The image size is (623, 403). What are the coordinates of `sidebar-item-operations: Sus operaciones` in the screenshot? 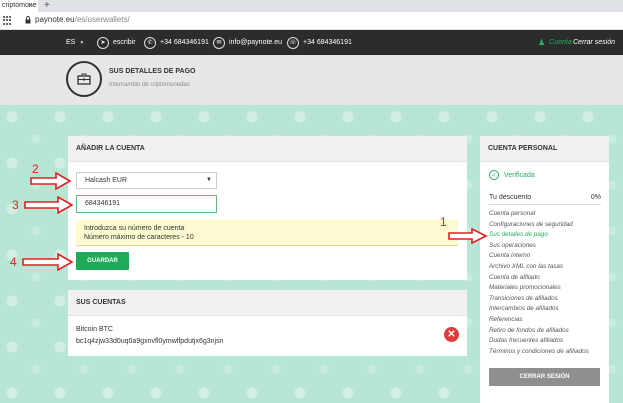 It's located at (539, 246).